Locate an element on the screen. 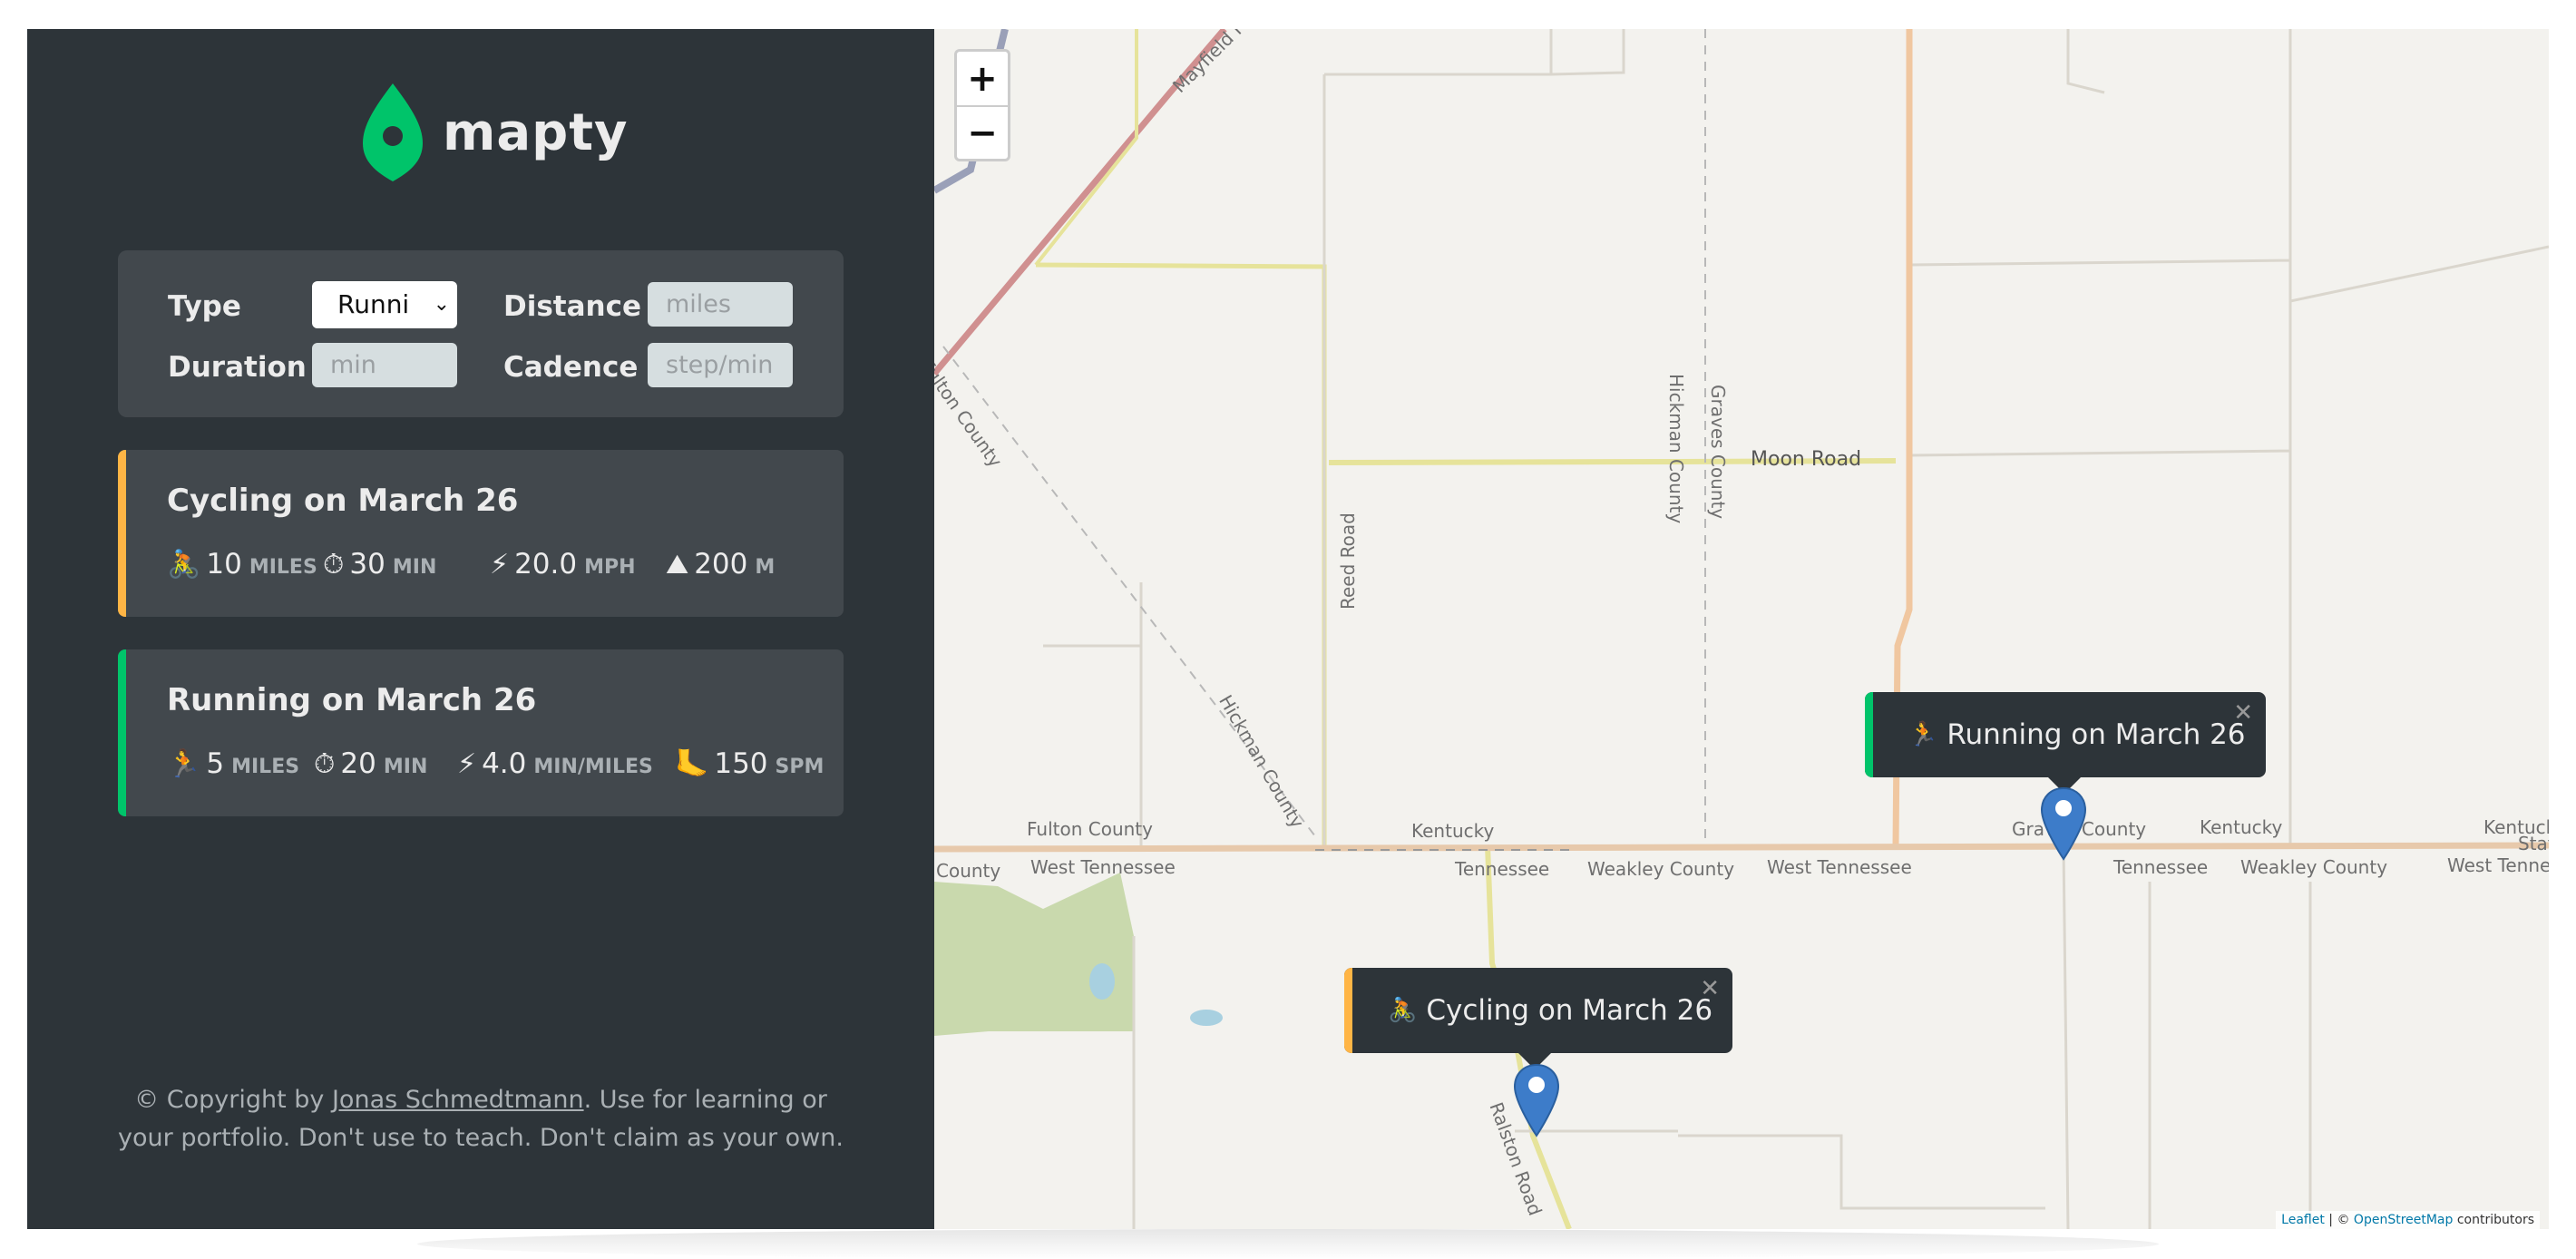 This screenshot has height=1259, width=2576. type-label: Type is located at coordinates (204, 306).